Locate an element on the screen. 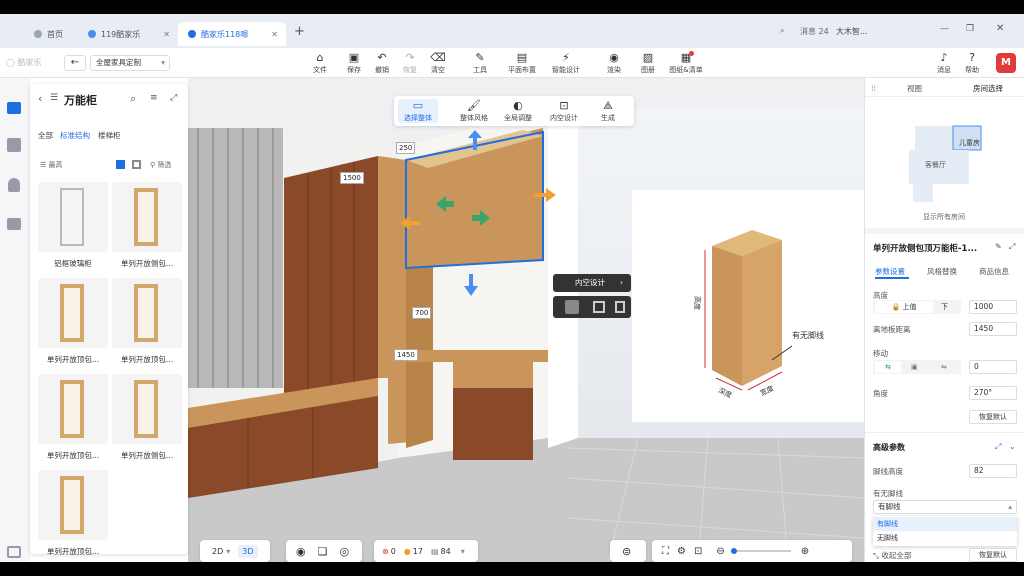 The image size is (1024, 576). tab-style: 风格替换 is located at coordinates (942, 271).